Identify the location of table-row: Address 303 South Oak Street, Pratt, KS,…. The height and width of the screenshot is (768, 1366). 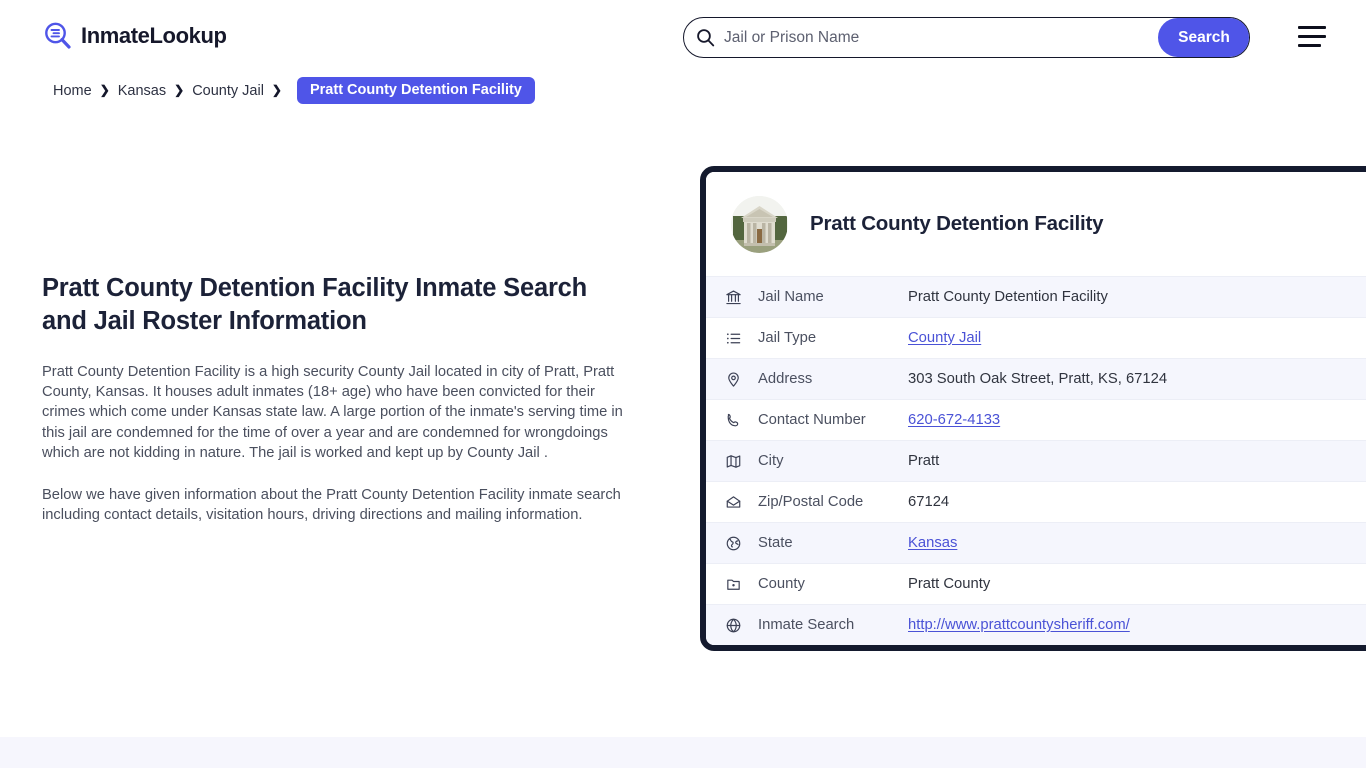
(1036, 378).